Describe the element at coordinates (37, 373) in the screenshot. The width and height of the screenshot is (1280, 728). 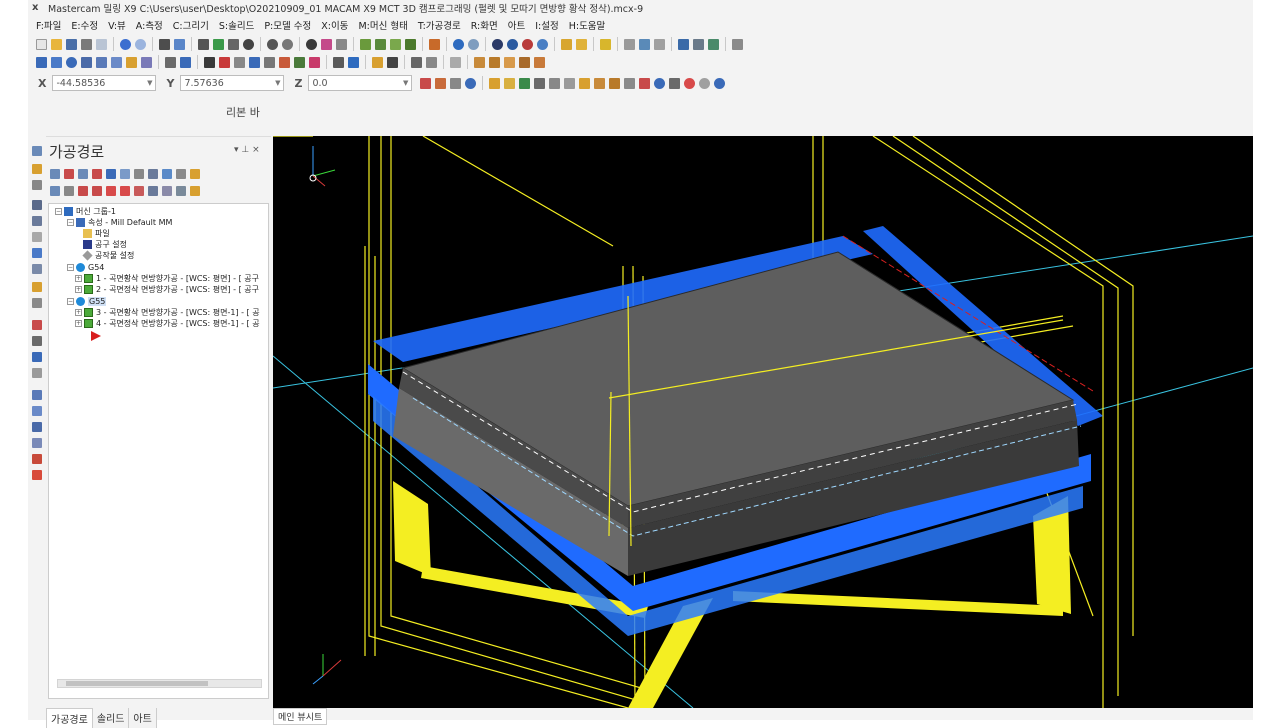
I see `curve-icon` at that location.